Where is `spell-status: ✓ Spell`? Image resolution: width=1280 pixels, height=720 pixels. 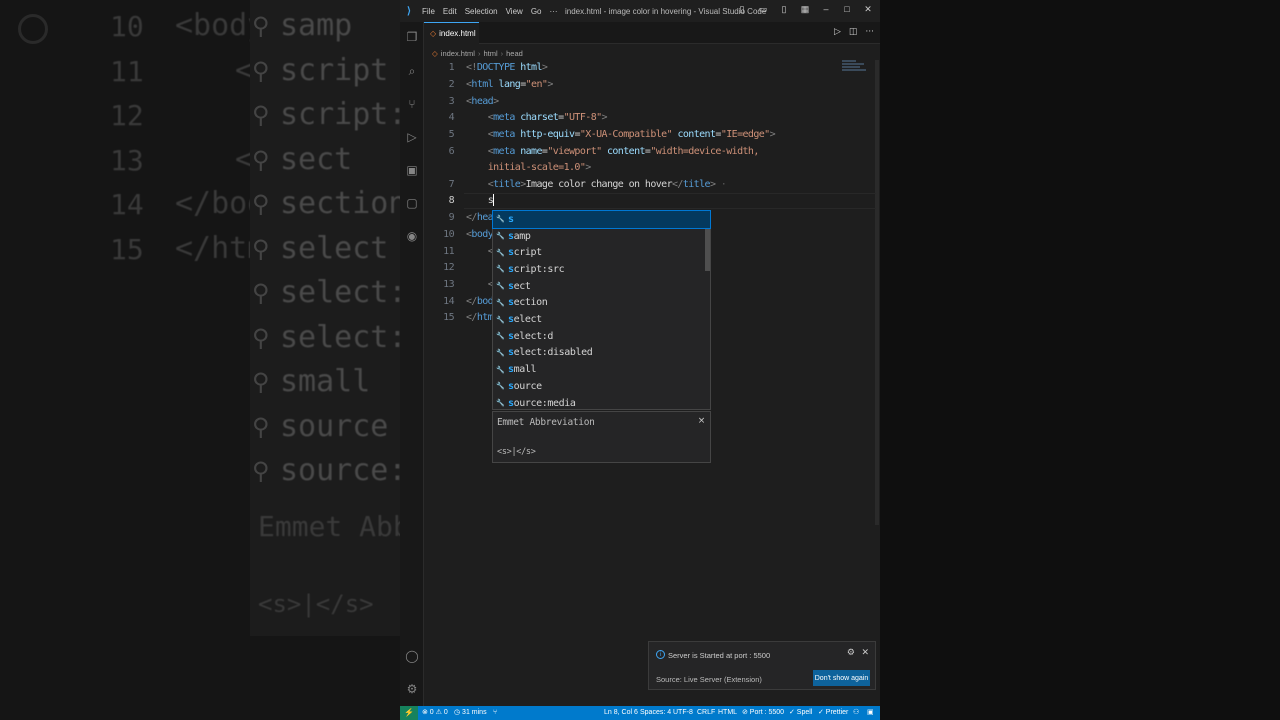
spell-status: ✓ Spell is located at coordinates (800, 713).